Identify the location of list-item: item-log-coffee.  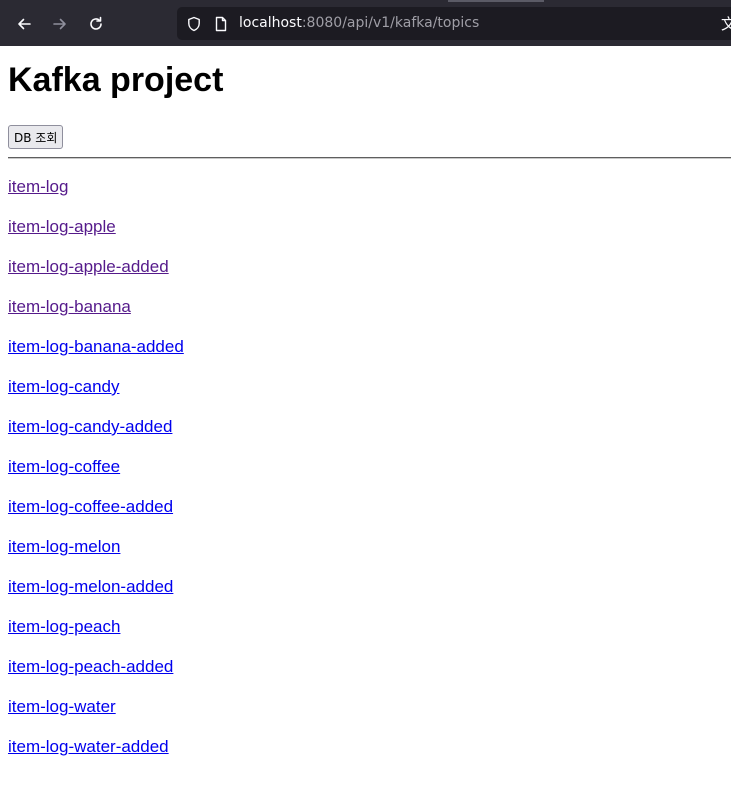
(96, 477).